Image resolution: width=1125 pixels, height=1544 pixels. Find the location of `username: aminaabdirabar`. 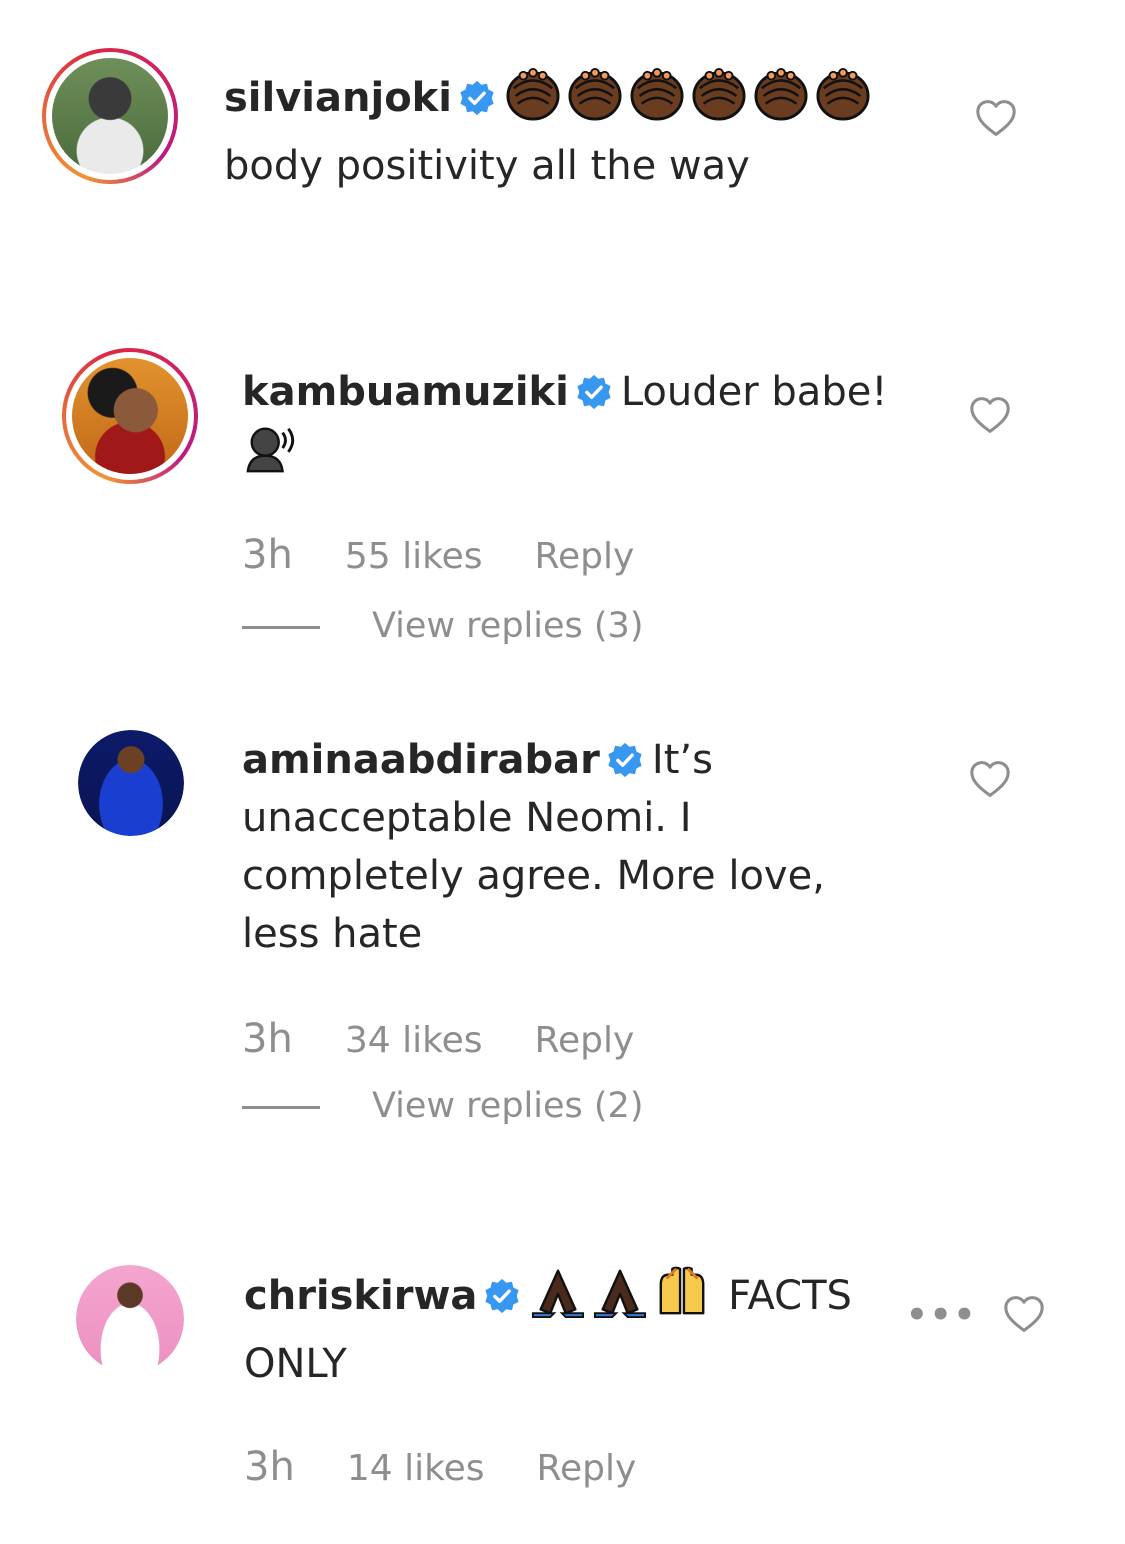

username: aminaabdirabar is located at coordinates (421, 760).